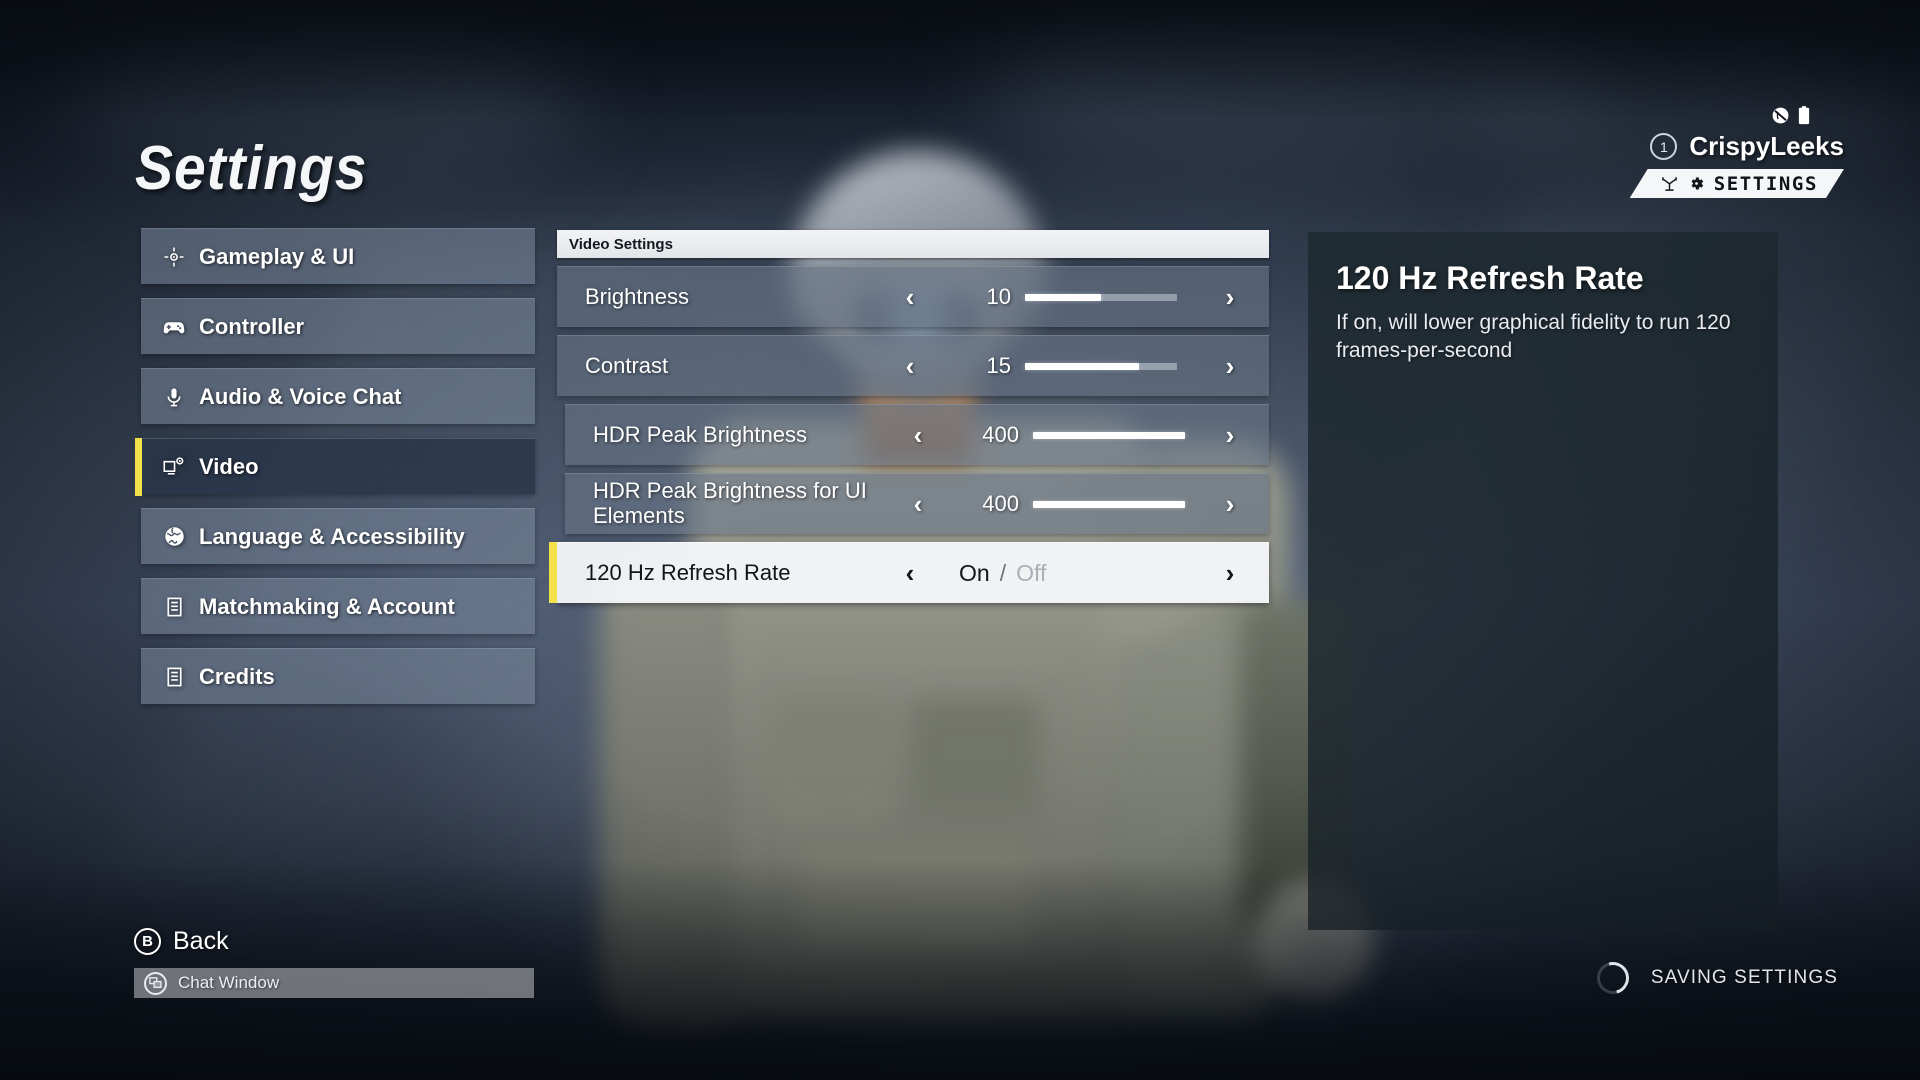  I want to click on chat-window-label: Chat Window, so click(229, 982).